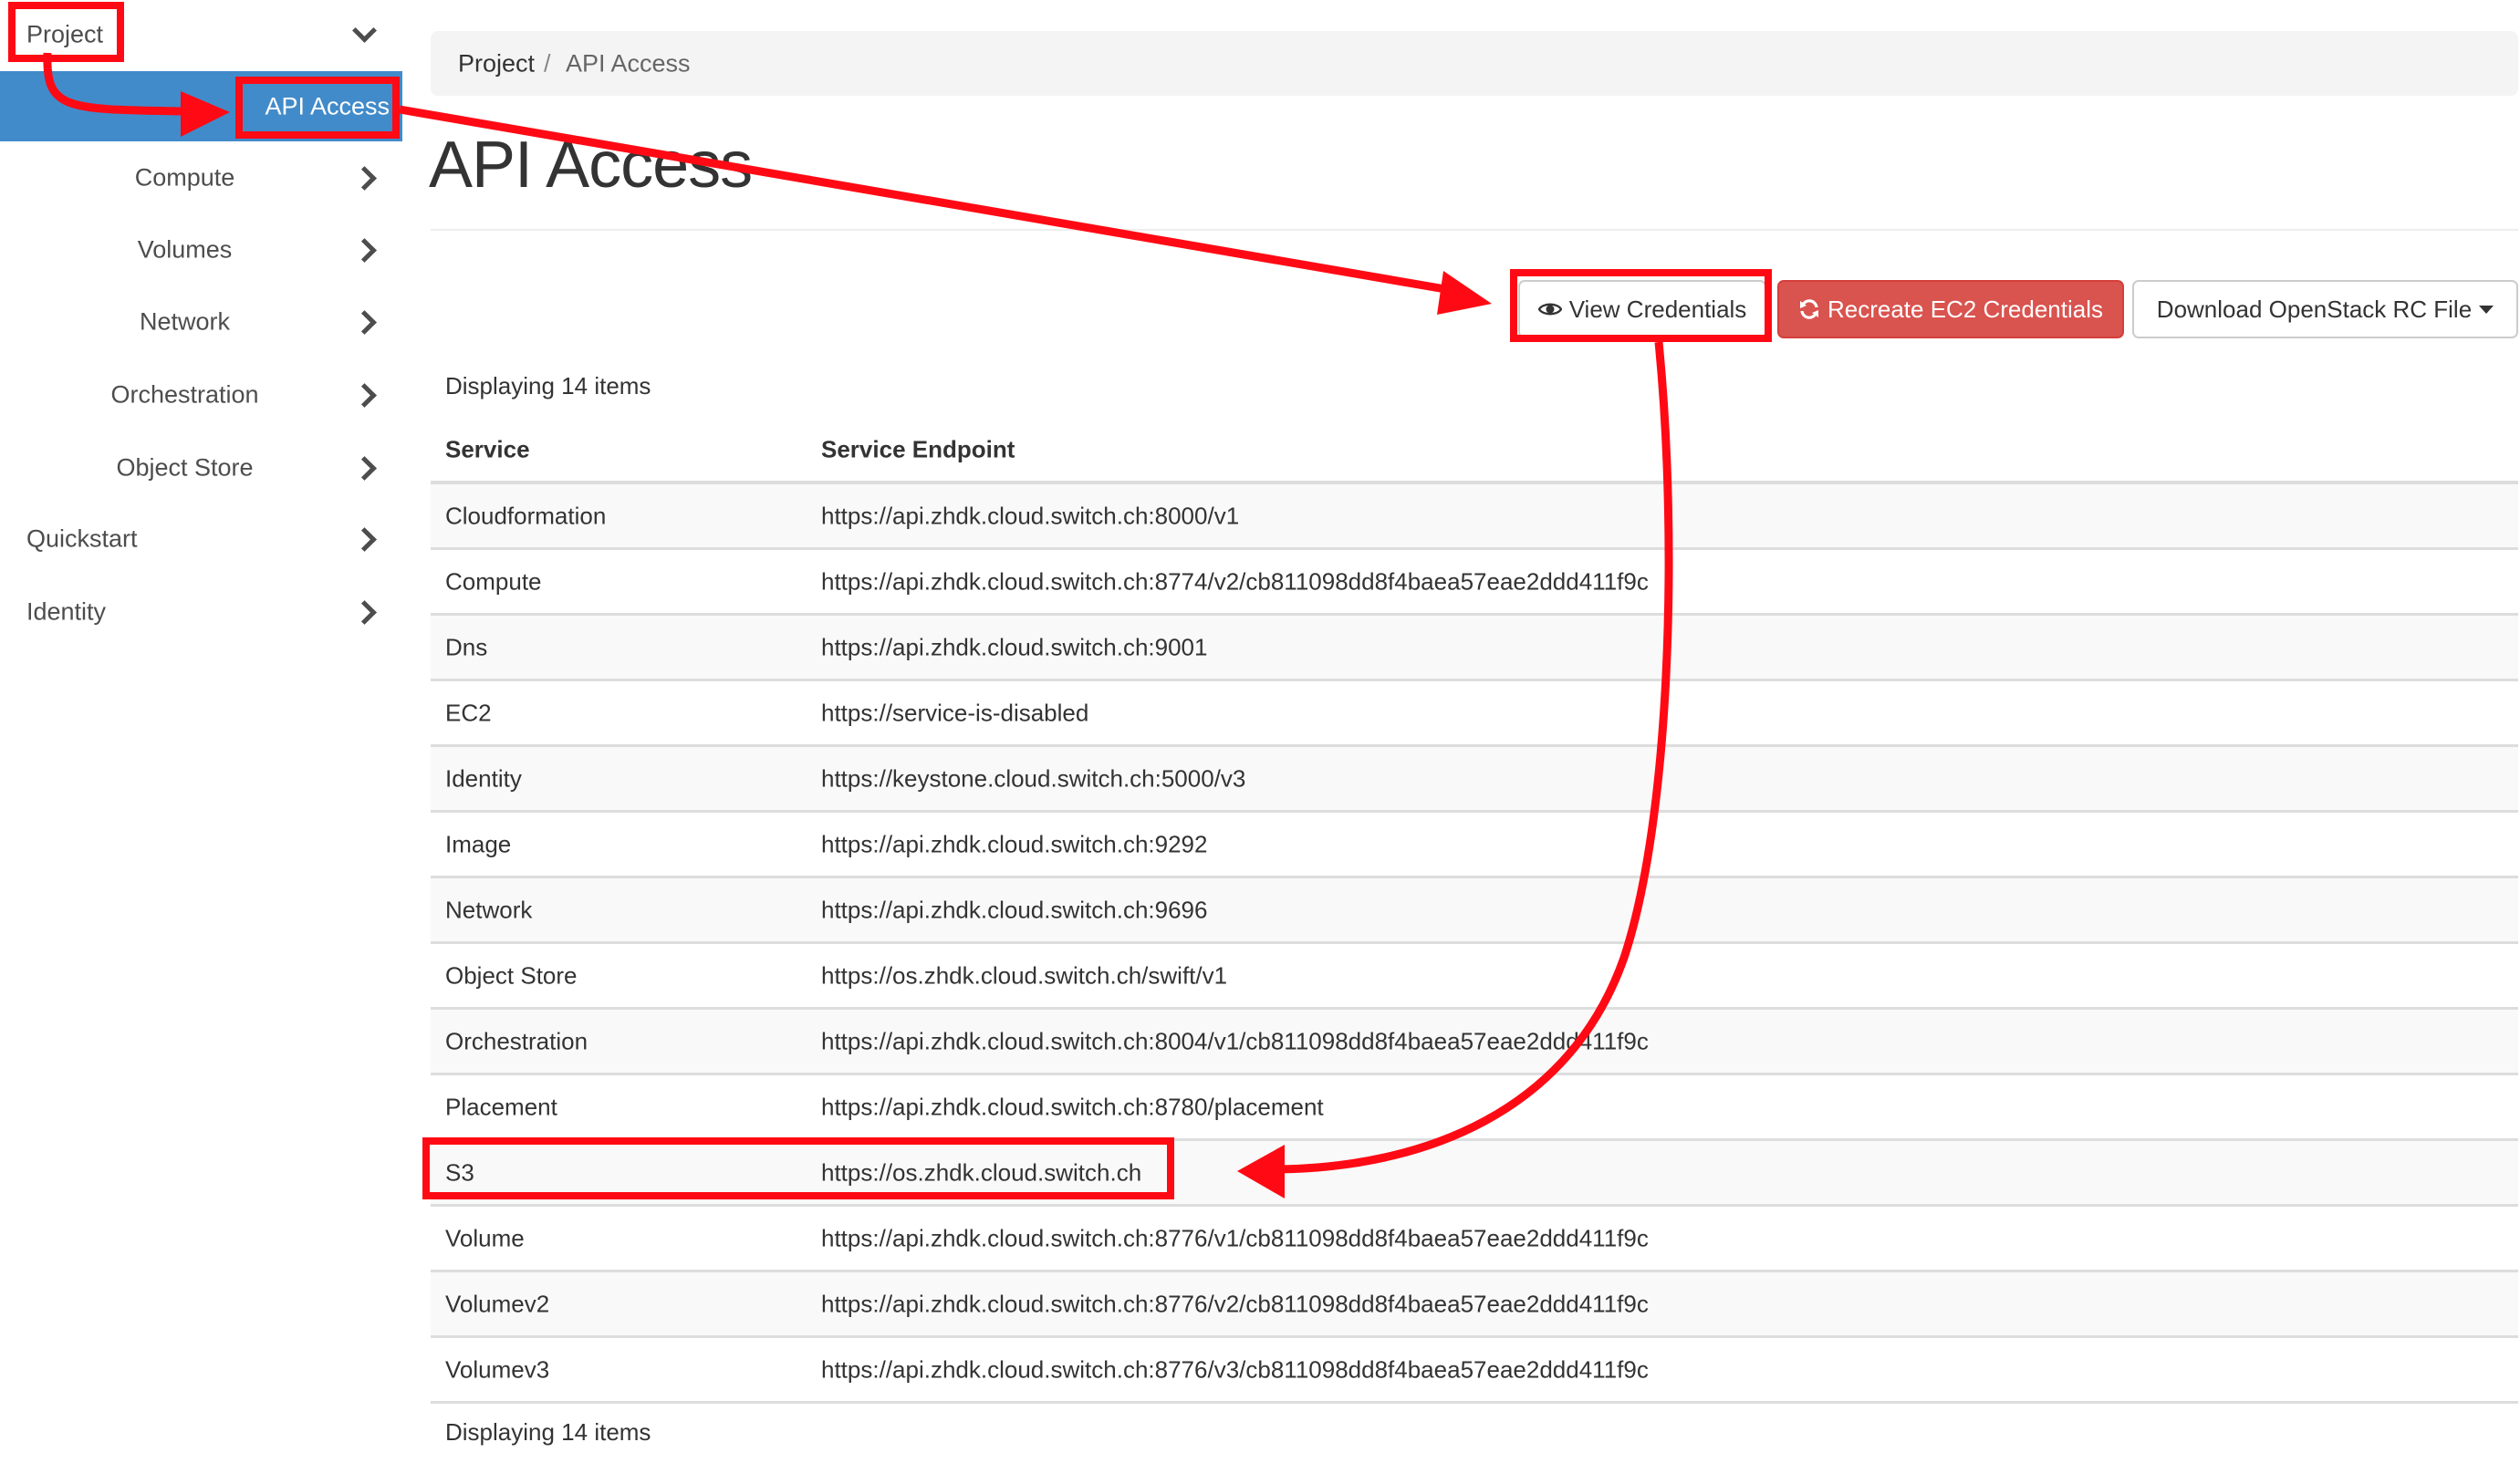 The image size is (2520, 1463). I want to click on service-name: Dns, so click(466, 646).